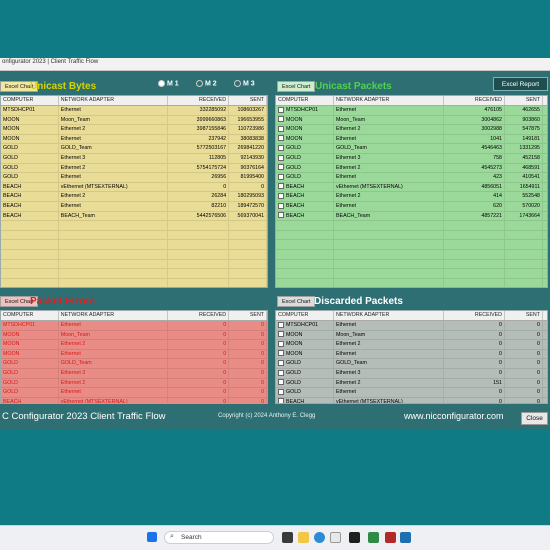  Describe the element at coordinates (303, 537) in the screenshot. I see `file-explorer-icon` at that location.